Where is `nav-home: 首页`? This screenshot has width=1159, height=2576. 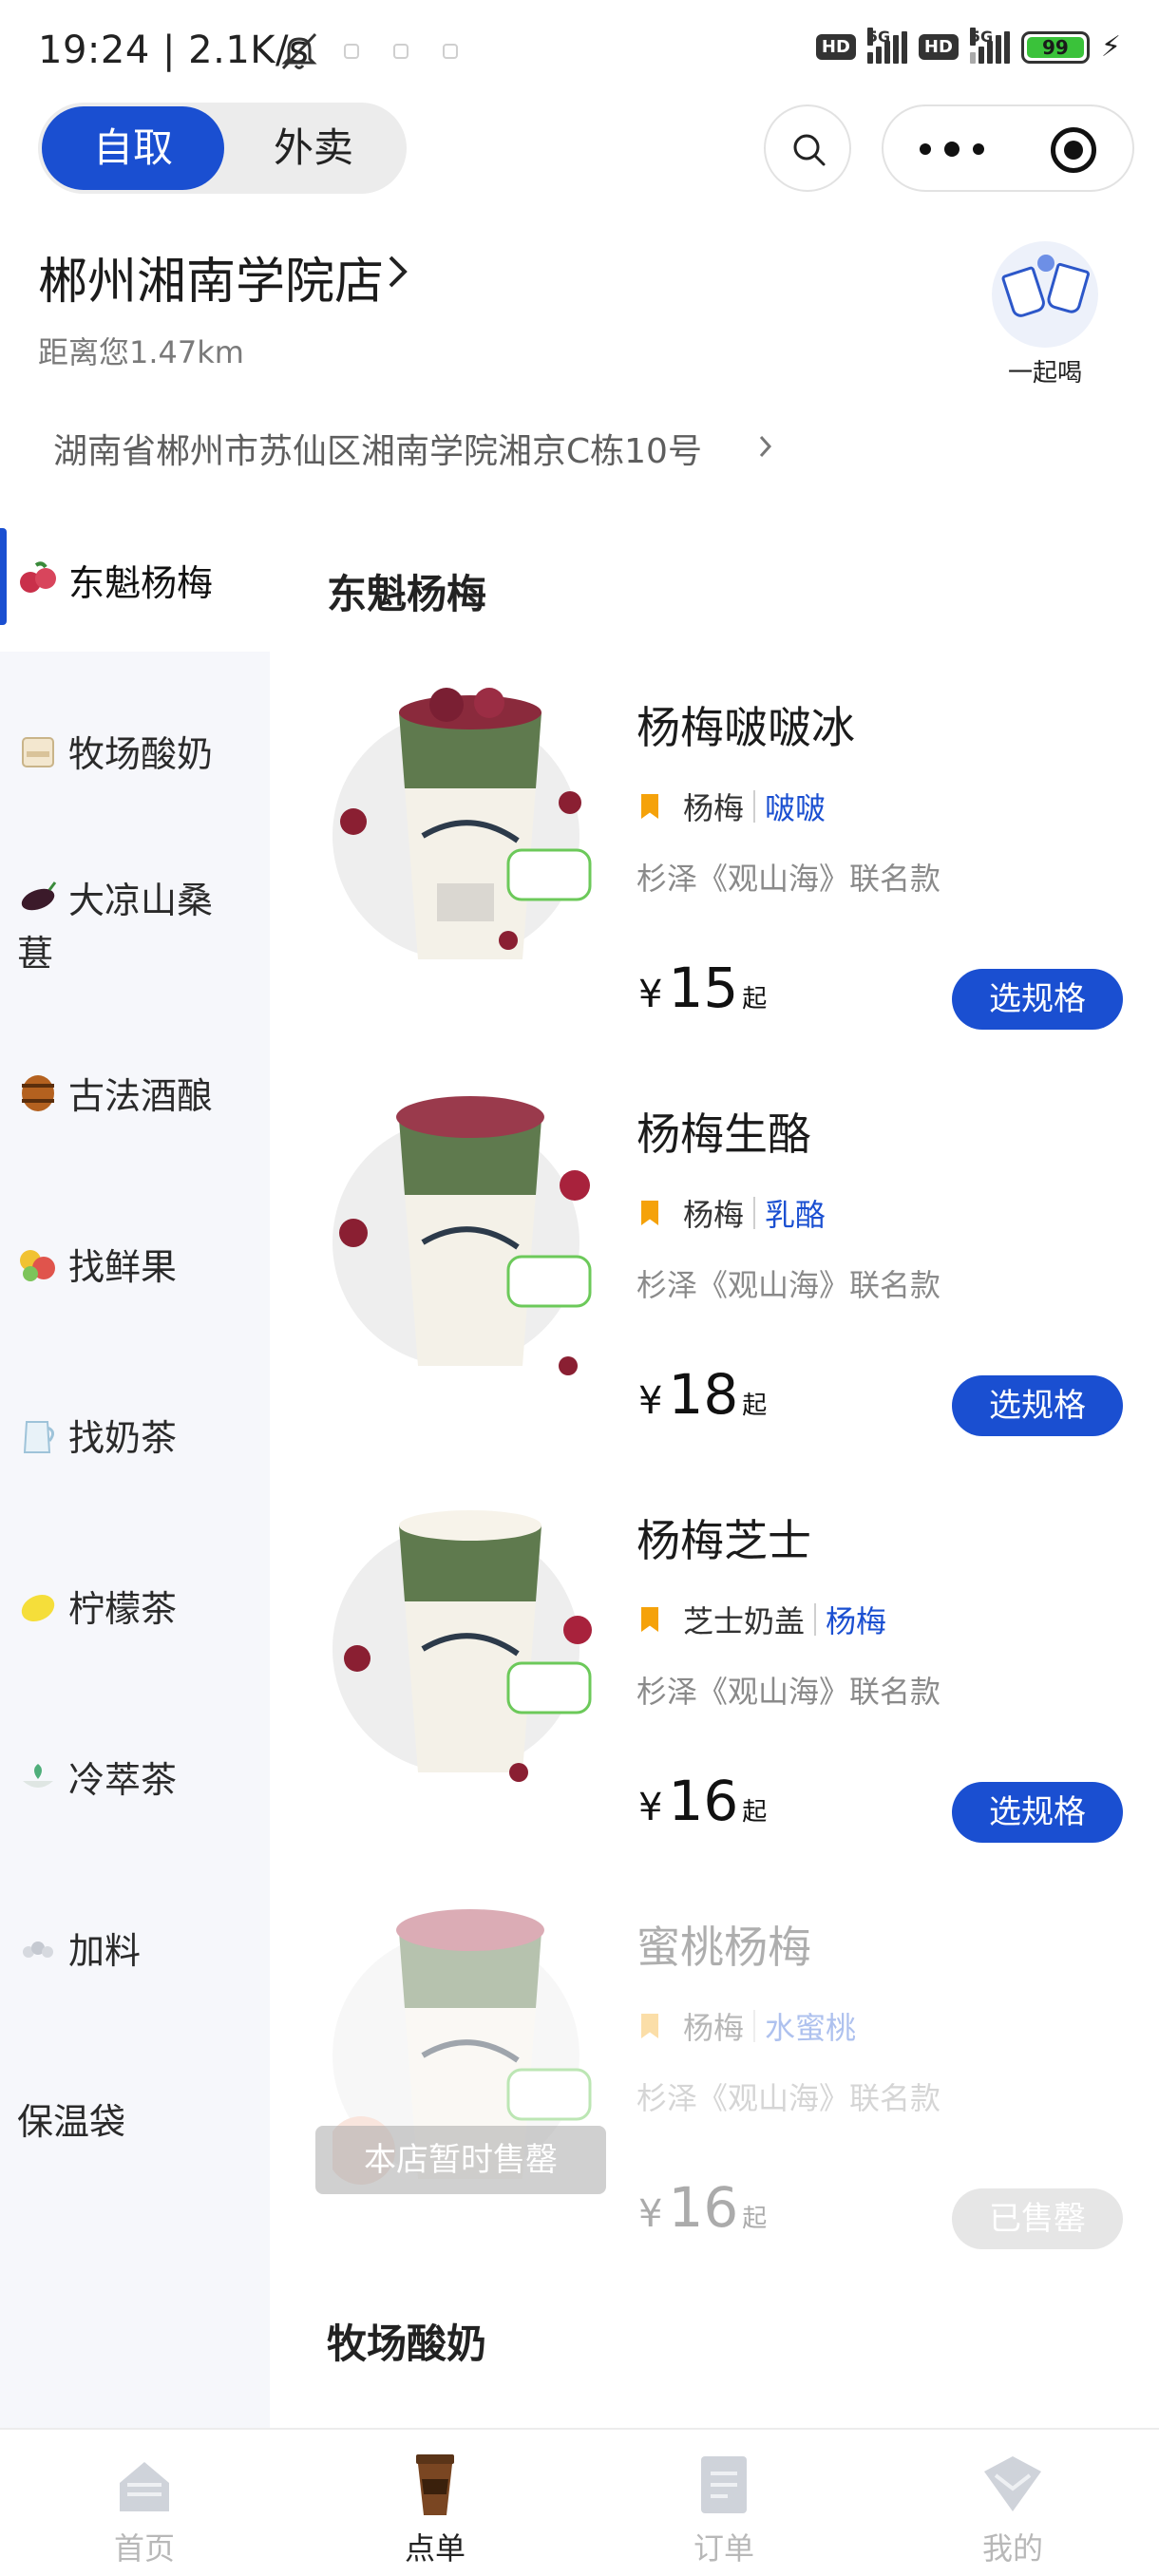
nav-home: 首页 is located at coordinates (144, 2509).